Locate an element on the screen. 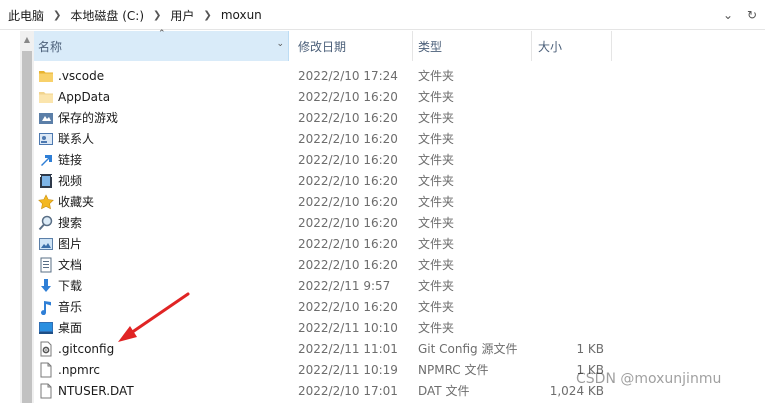 The image size is (765, 403). file-name: .gitconfig is located at coordinates (86, 348).